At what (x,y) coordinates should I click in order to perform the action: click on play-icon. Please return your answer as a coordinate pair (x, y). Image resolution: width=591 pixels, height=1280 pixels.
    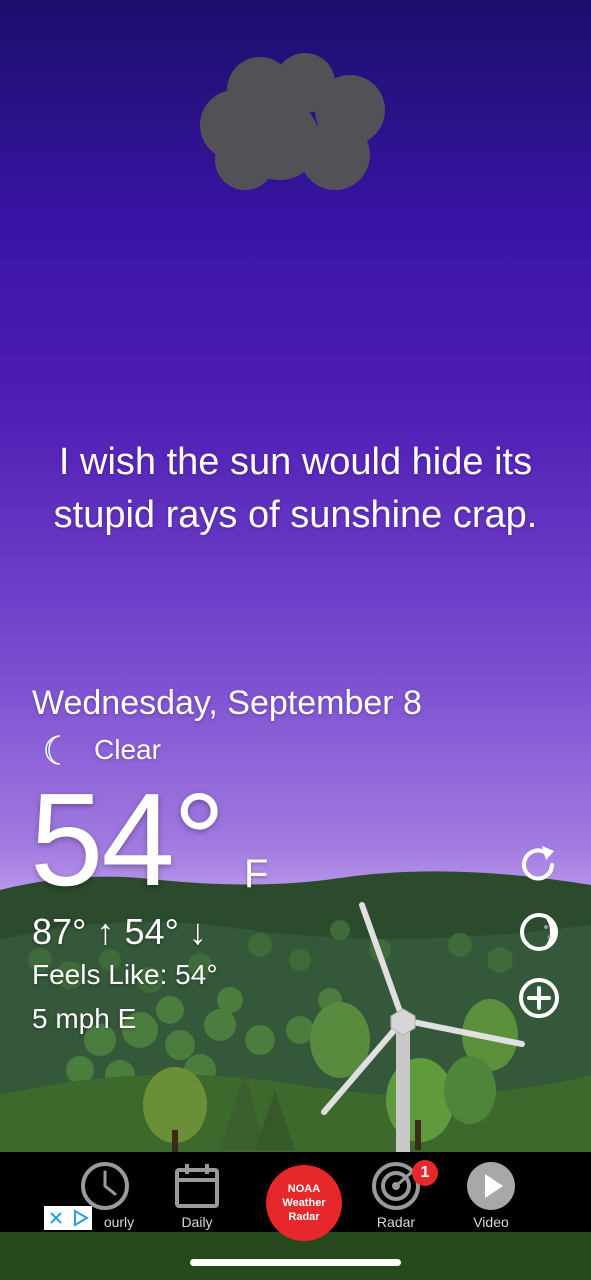
    Looking at the image, I should click on (491, 1186).